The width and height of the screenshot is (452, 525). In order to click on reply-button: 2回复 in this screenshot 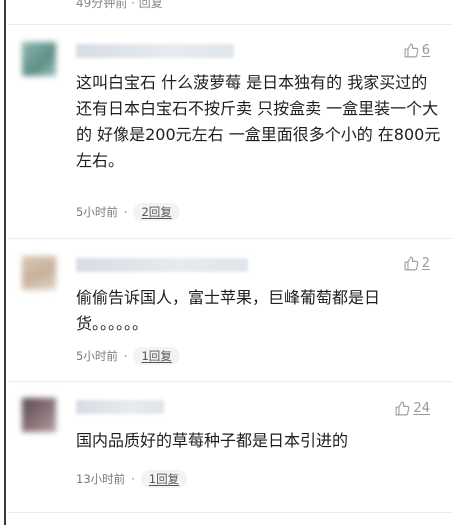, I will do `click(156, 212)`.